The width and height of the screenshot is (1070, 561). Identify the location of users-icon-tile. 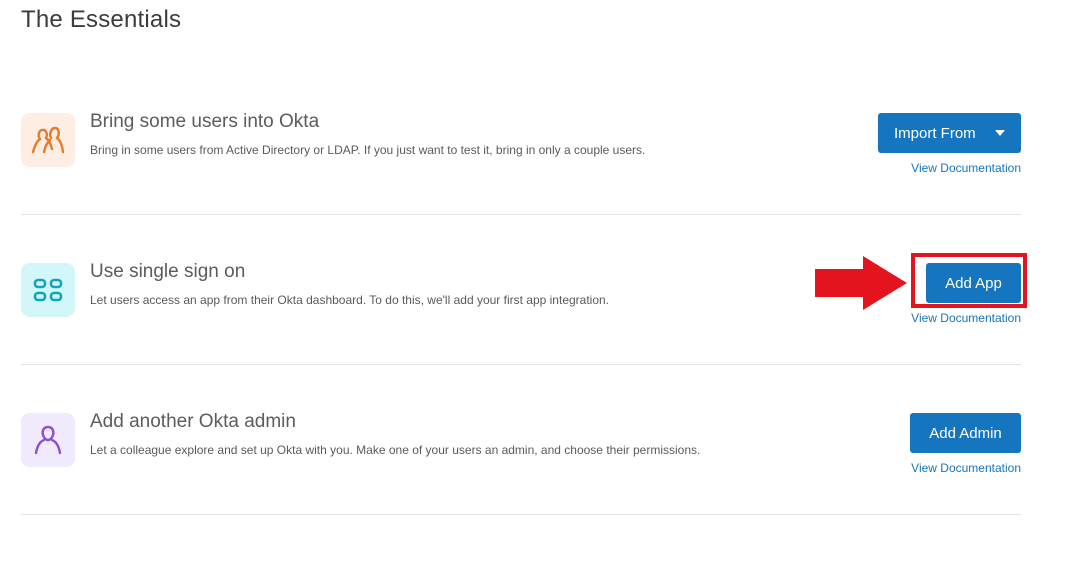
(48, 140).